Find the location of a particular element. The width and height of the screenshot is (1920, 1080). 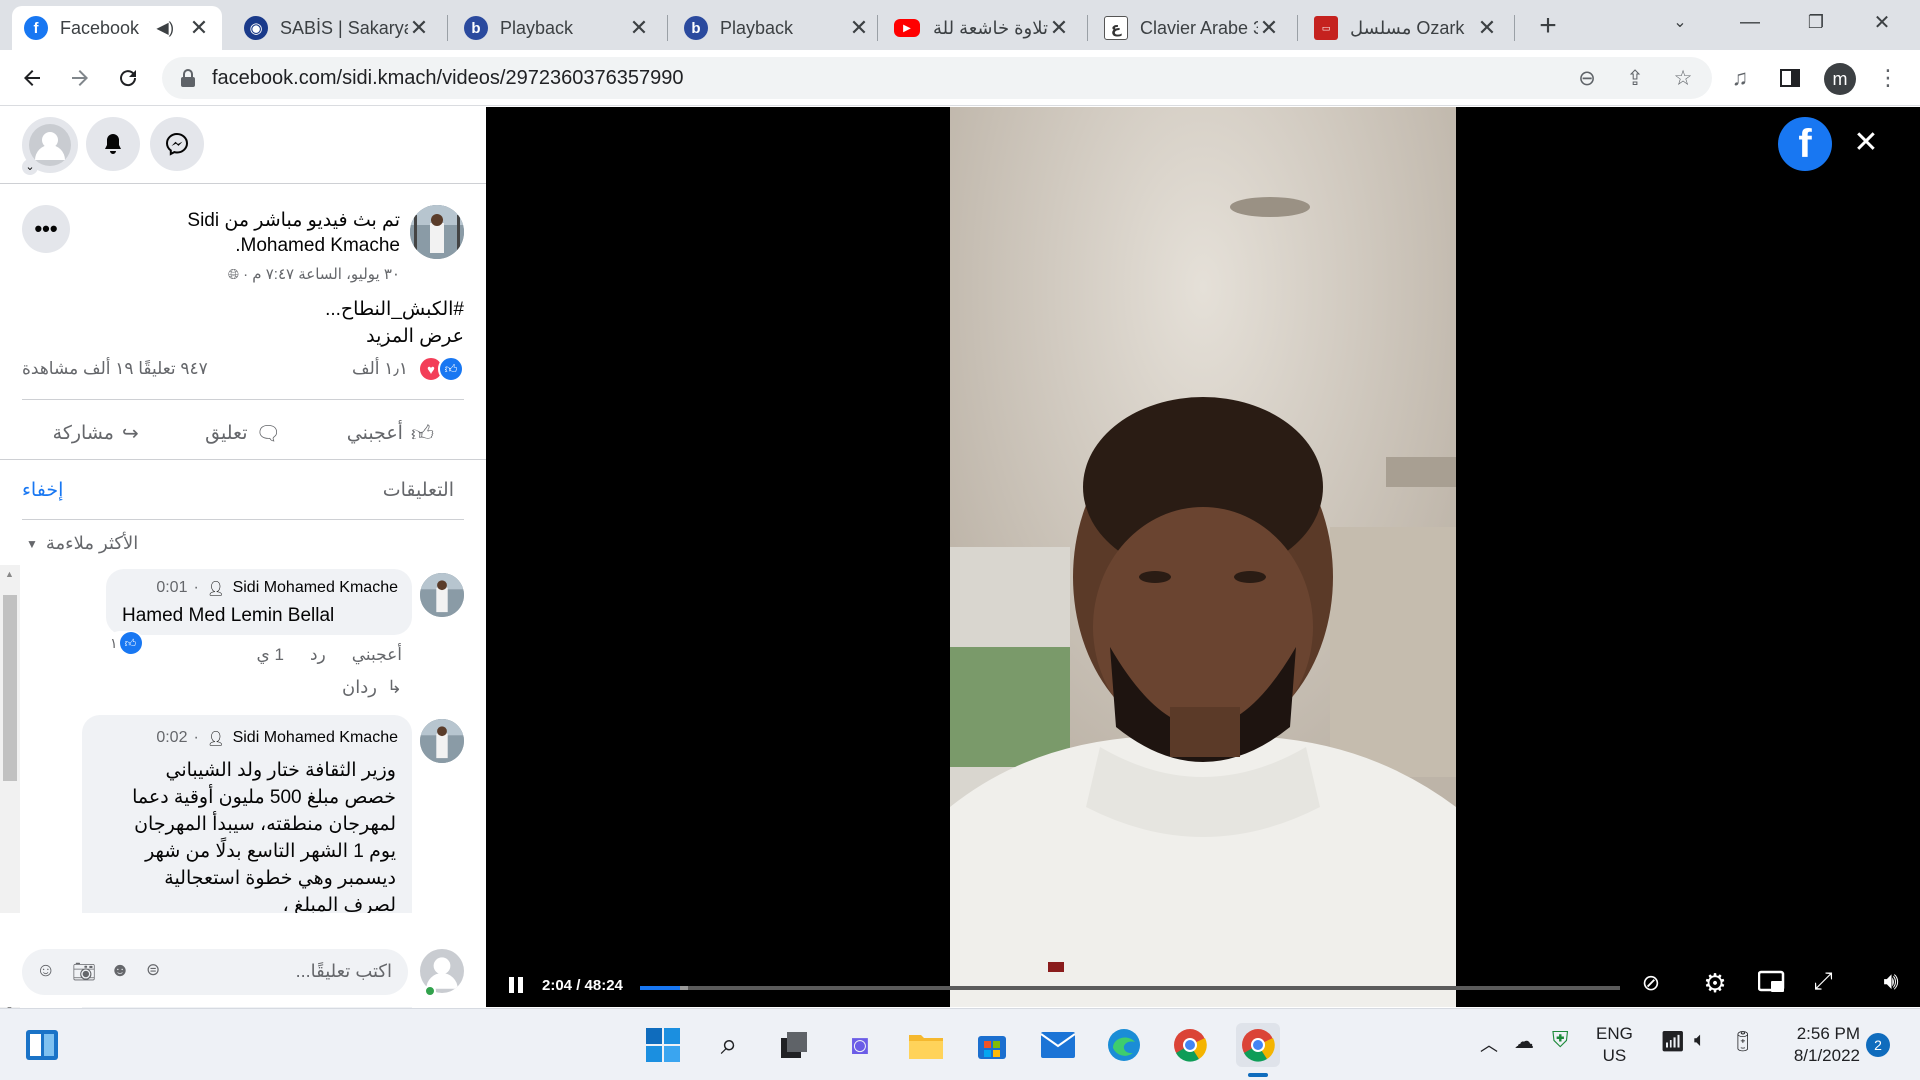

pause-button is located at coordinates (516, 985).